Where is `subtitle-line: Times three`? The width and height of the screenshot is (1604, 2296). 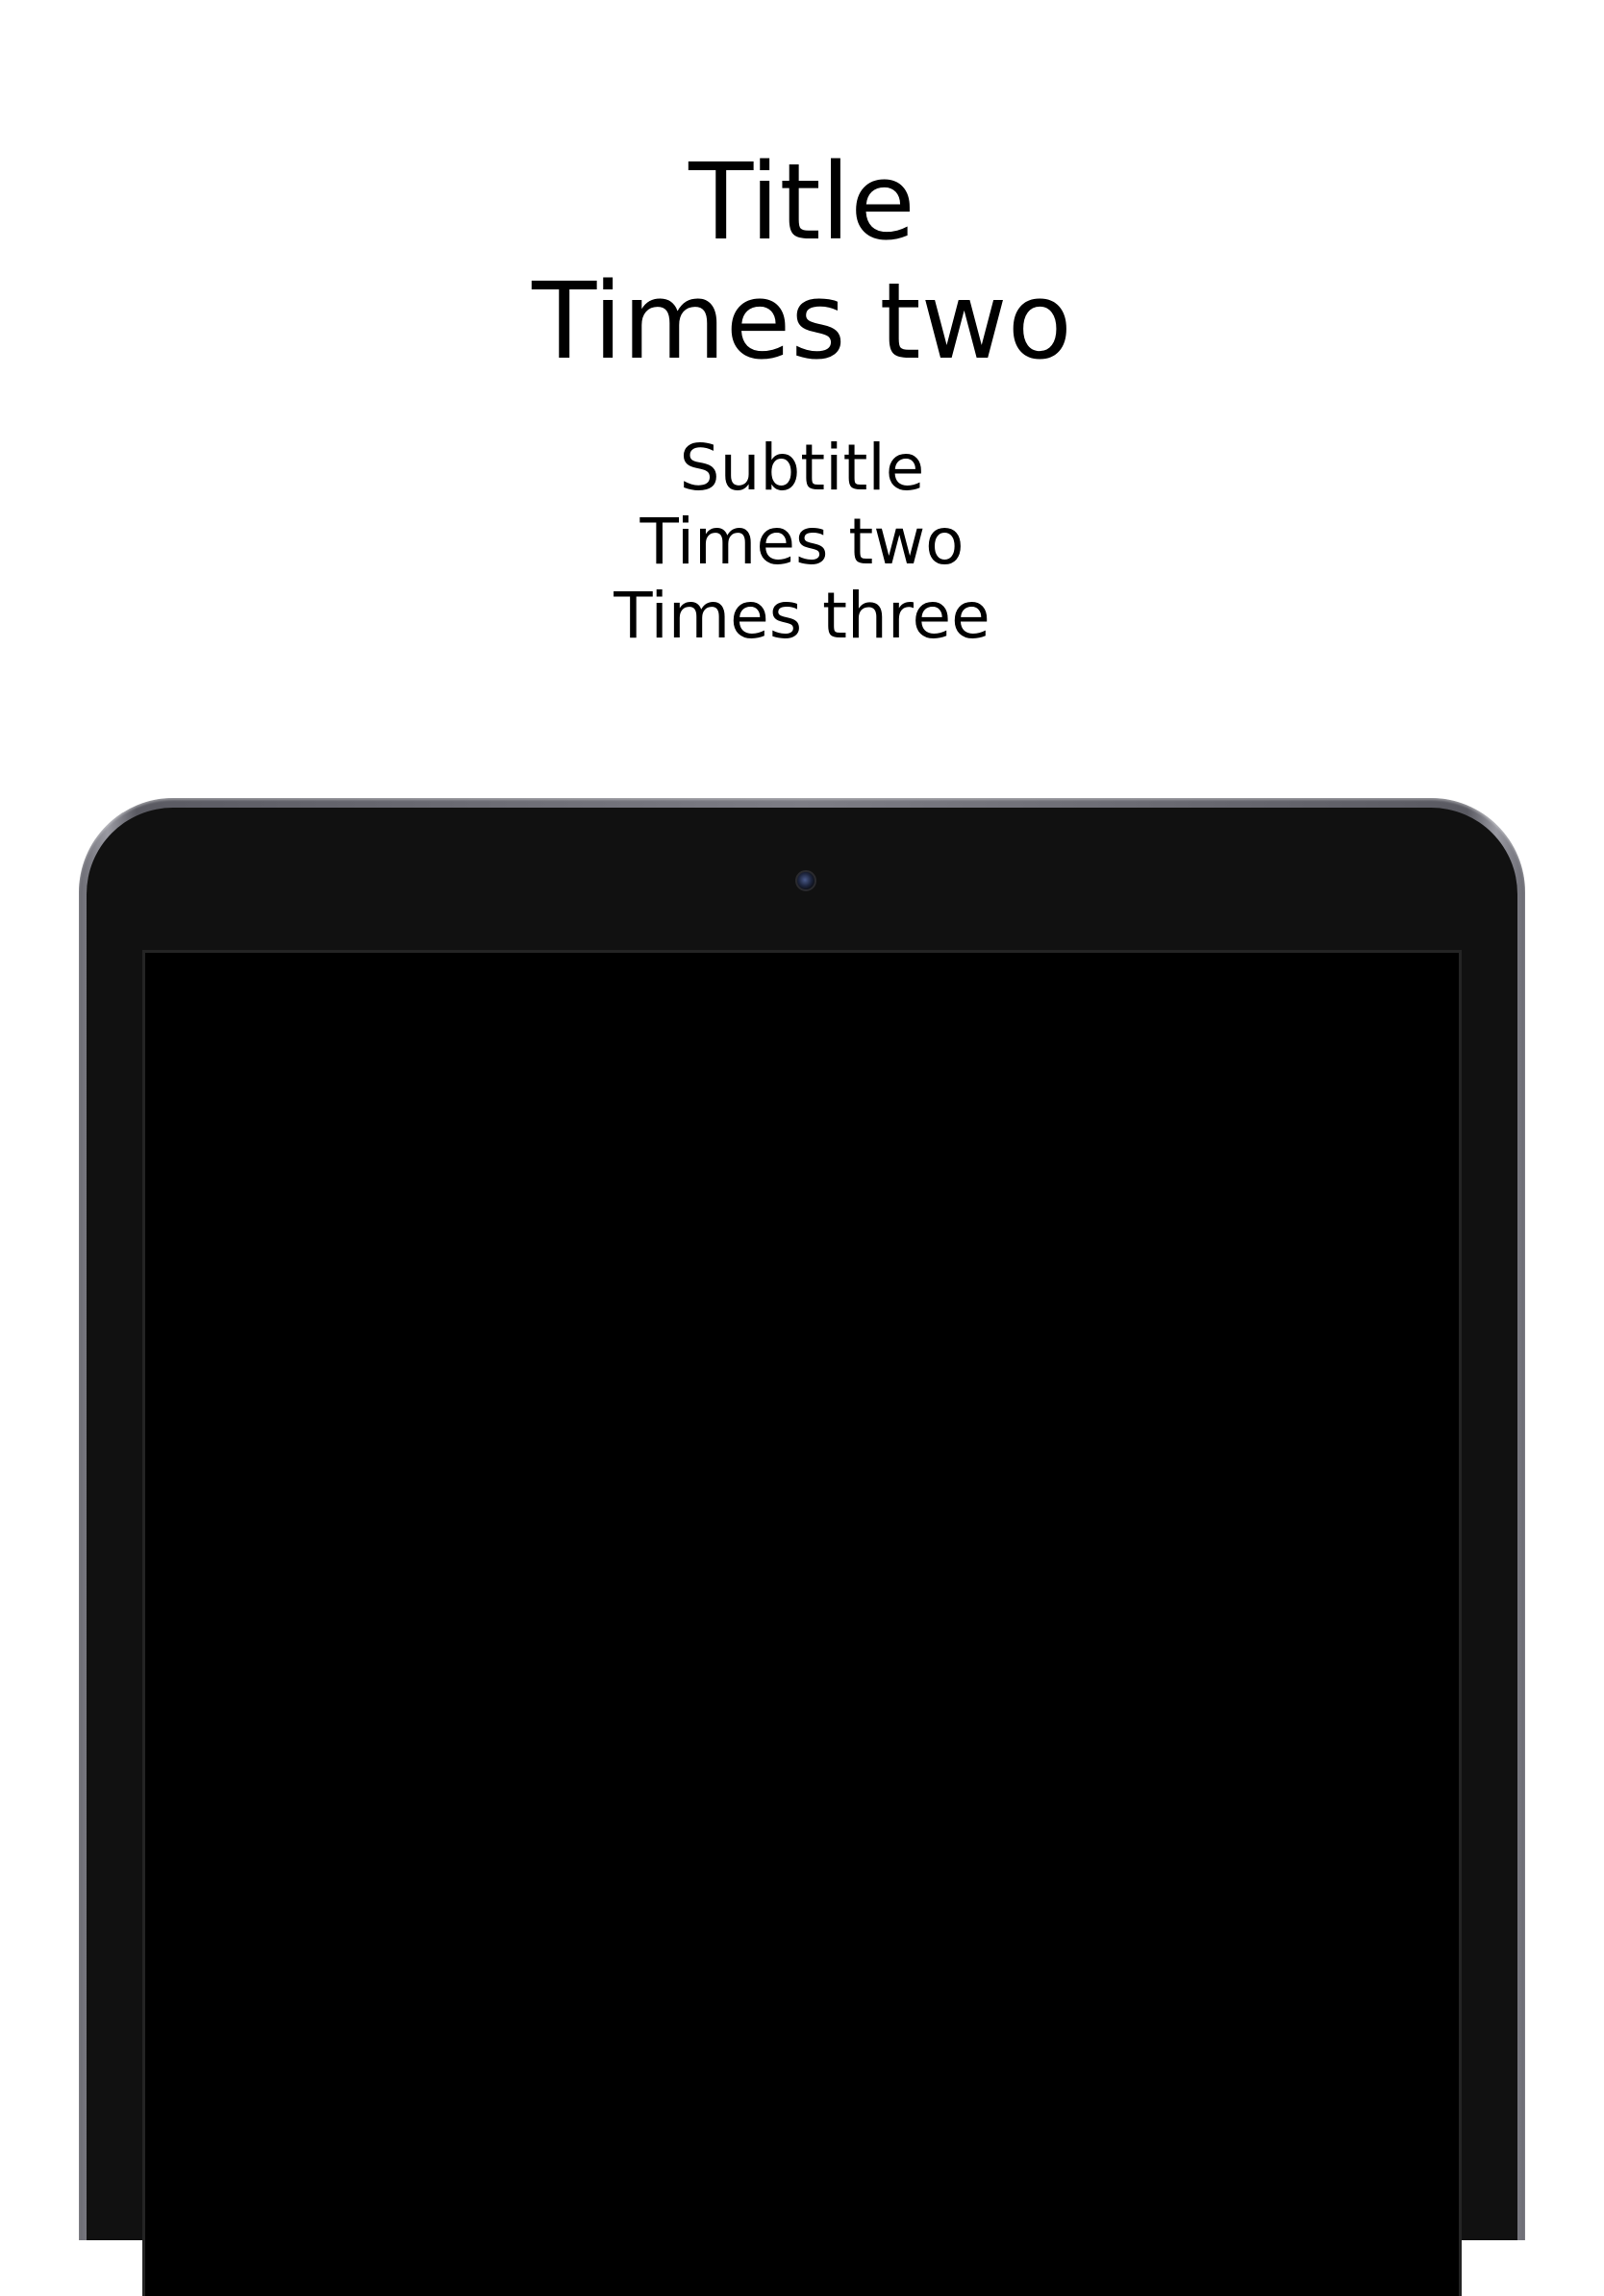
subtitle-line: Times three is located at coordinates (802, 616).